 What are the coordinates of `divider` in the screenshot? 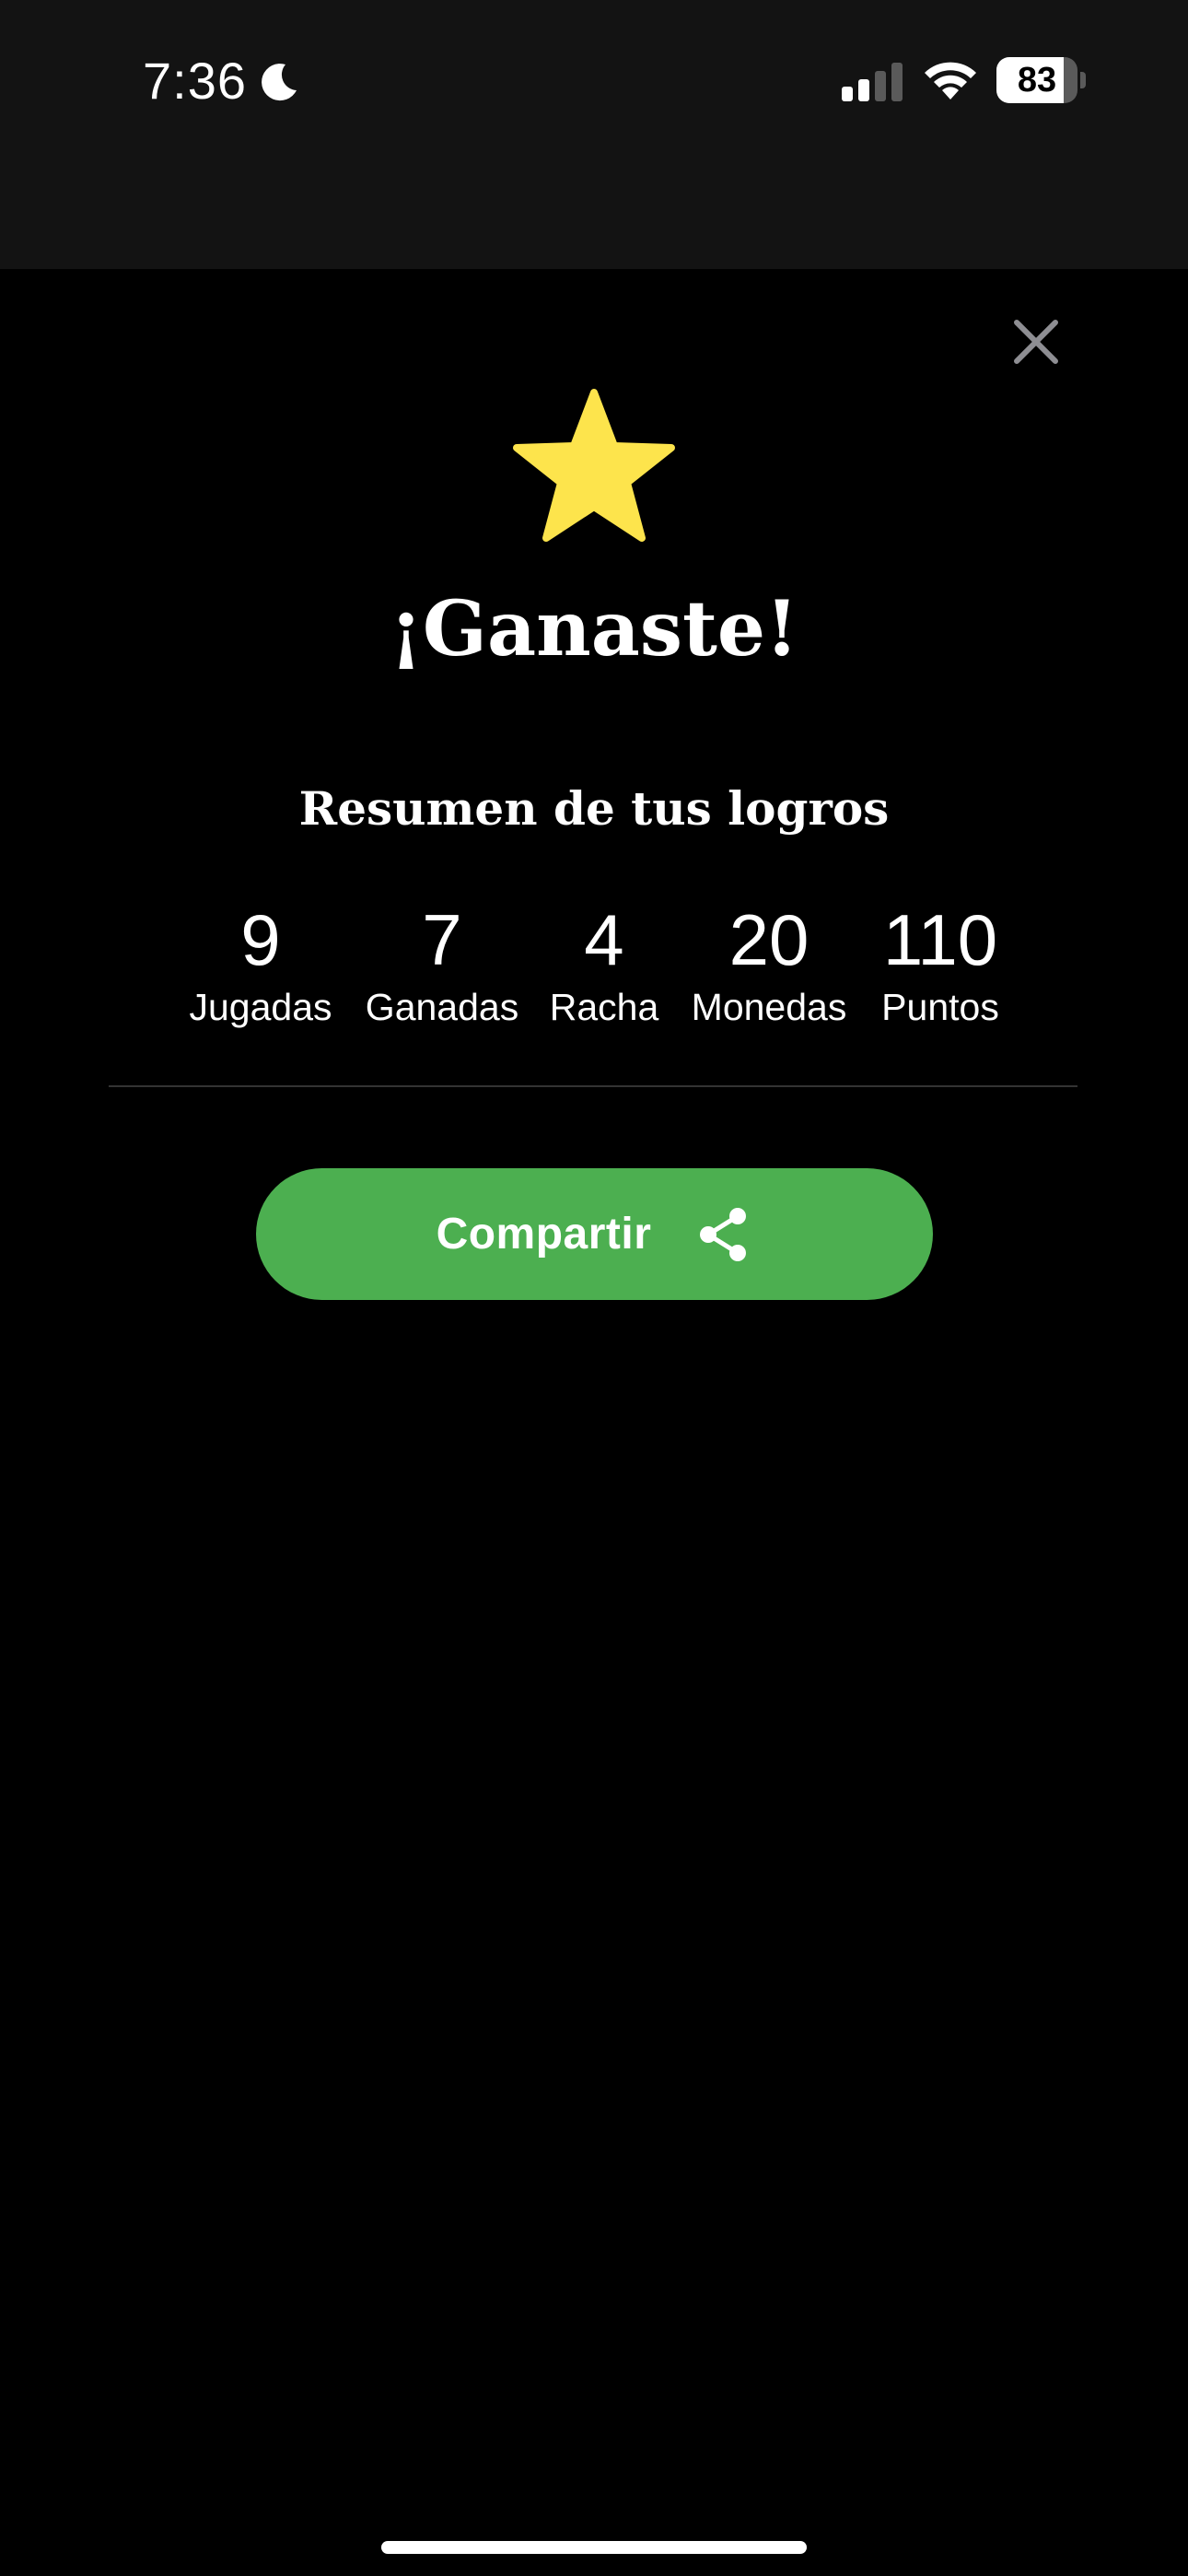 It's located at (593, 1086).